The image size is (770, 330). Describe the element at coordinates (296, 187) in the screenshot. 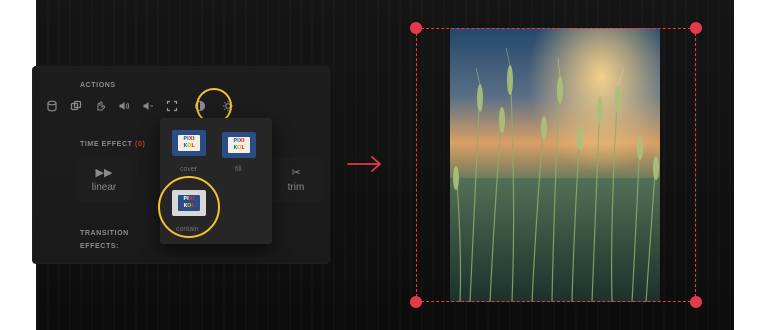

I see `trim-label: trim` at that location.